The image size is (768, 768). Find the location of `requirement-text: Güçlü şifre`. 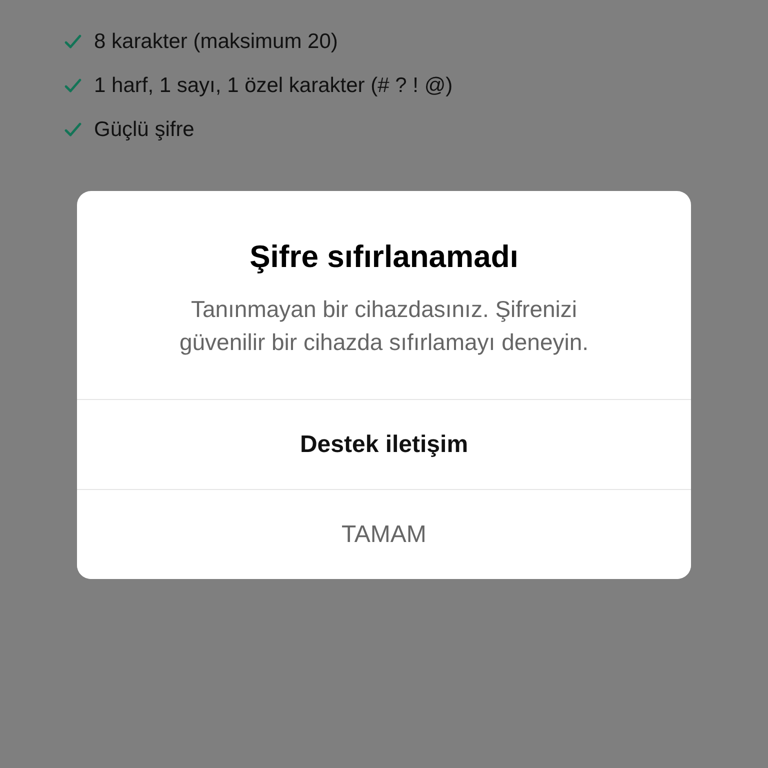

requirement-text: Güçlü şifre is located at coordinates (144, 130).